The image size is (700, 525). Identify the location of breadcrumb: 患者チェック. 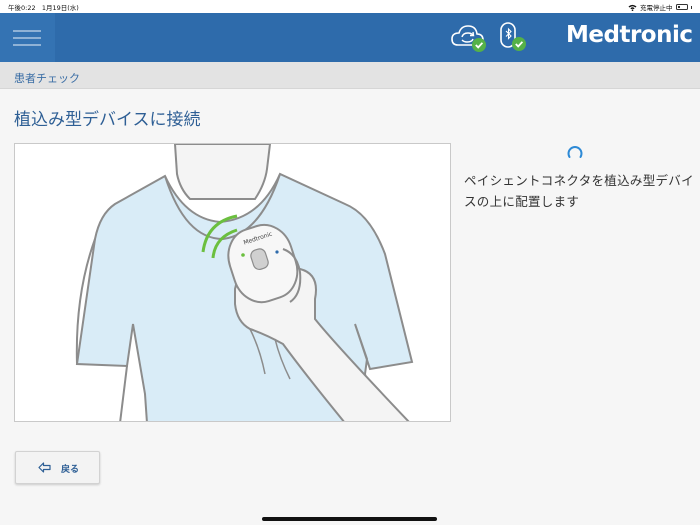
(47, 78).